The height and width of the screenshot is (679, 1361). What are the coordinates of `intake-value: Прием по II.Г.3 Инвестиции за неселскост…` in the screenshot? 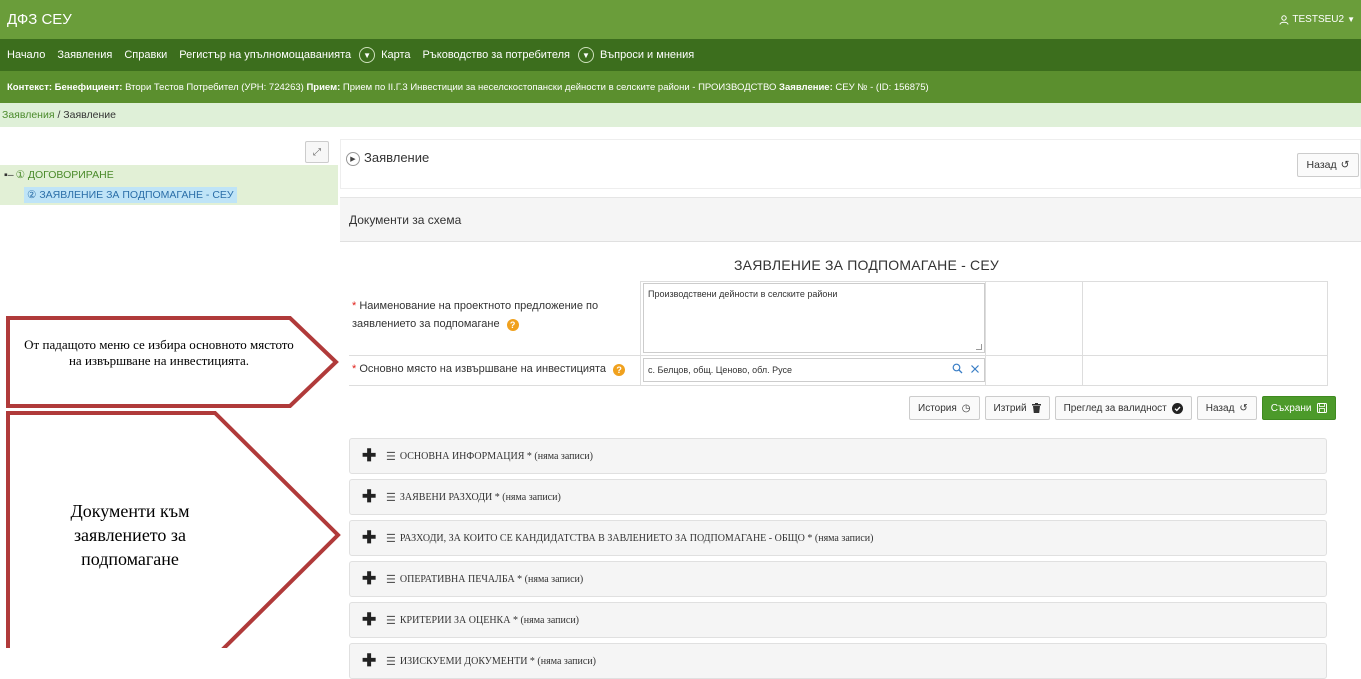 It's located at (559, 87).